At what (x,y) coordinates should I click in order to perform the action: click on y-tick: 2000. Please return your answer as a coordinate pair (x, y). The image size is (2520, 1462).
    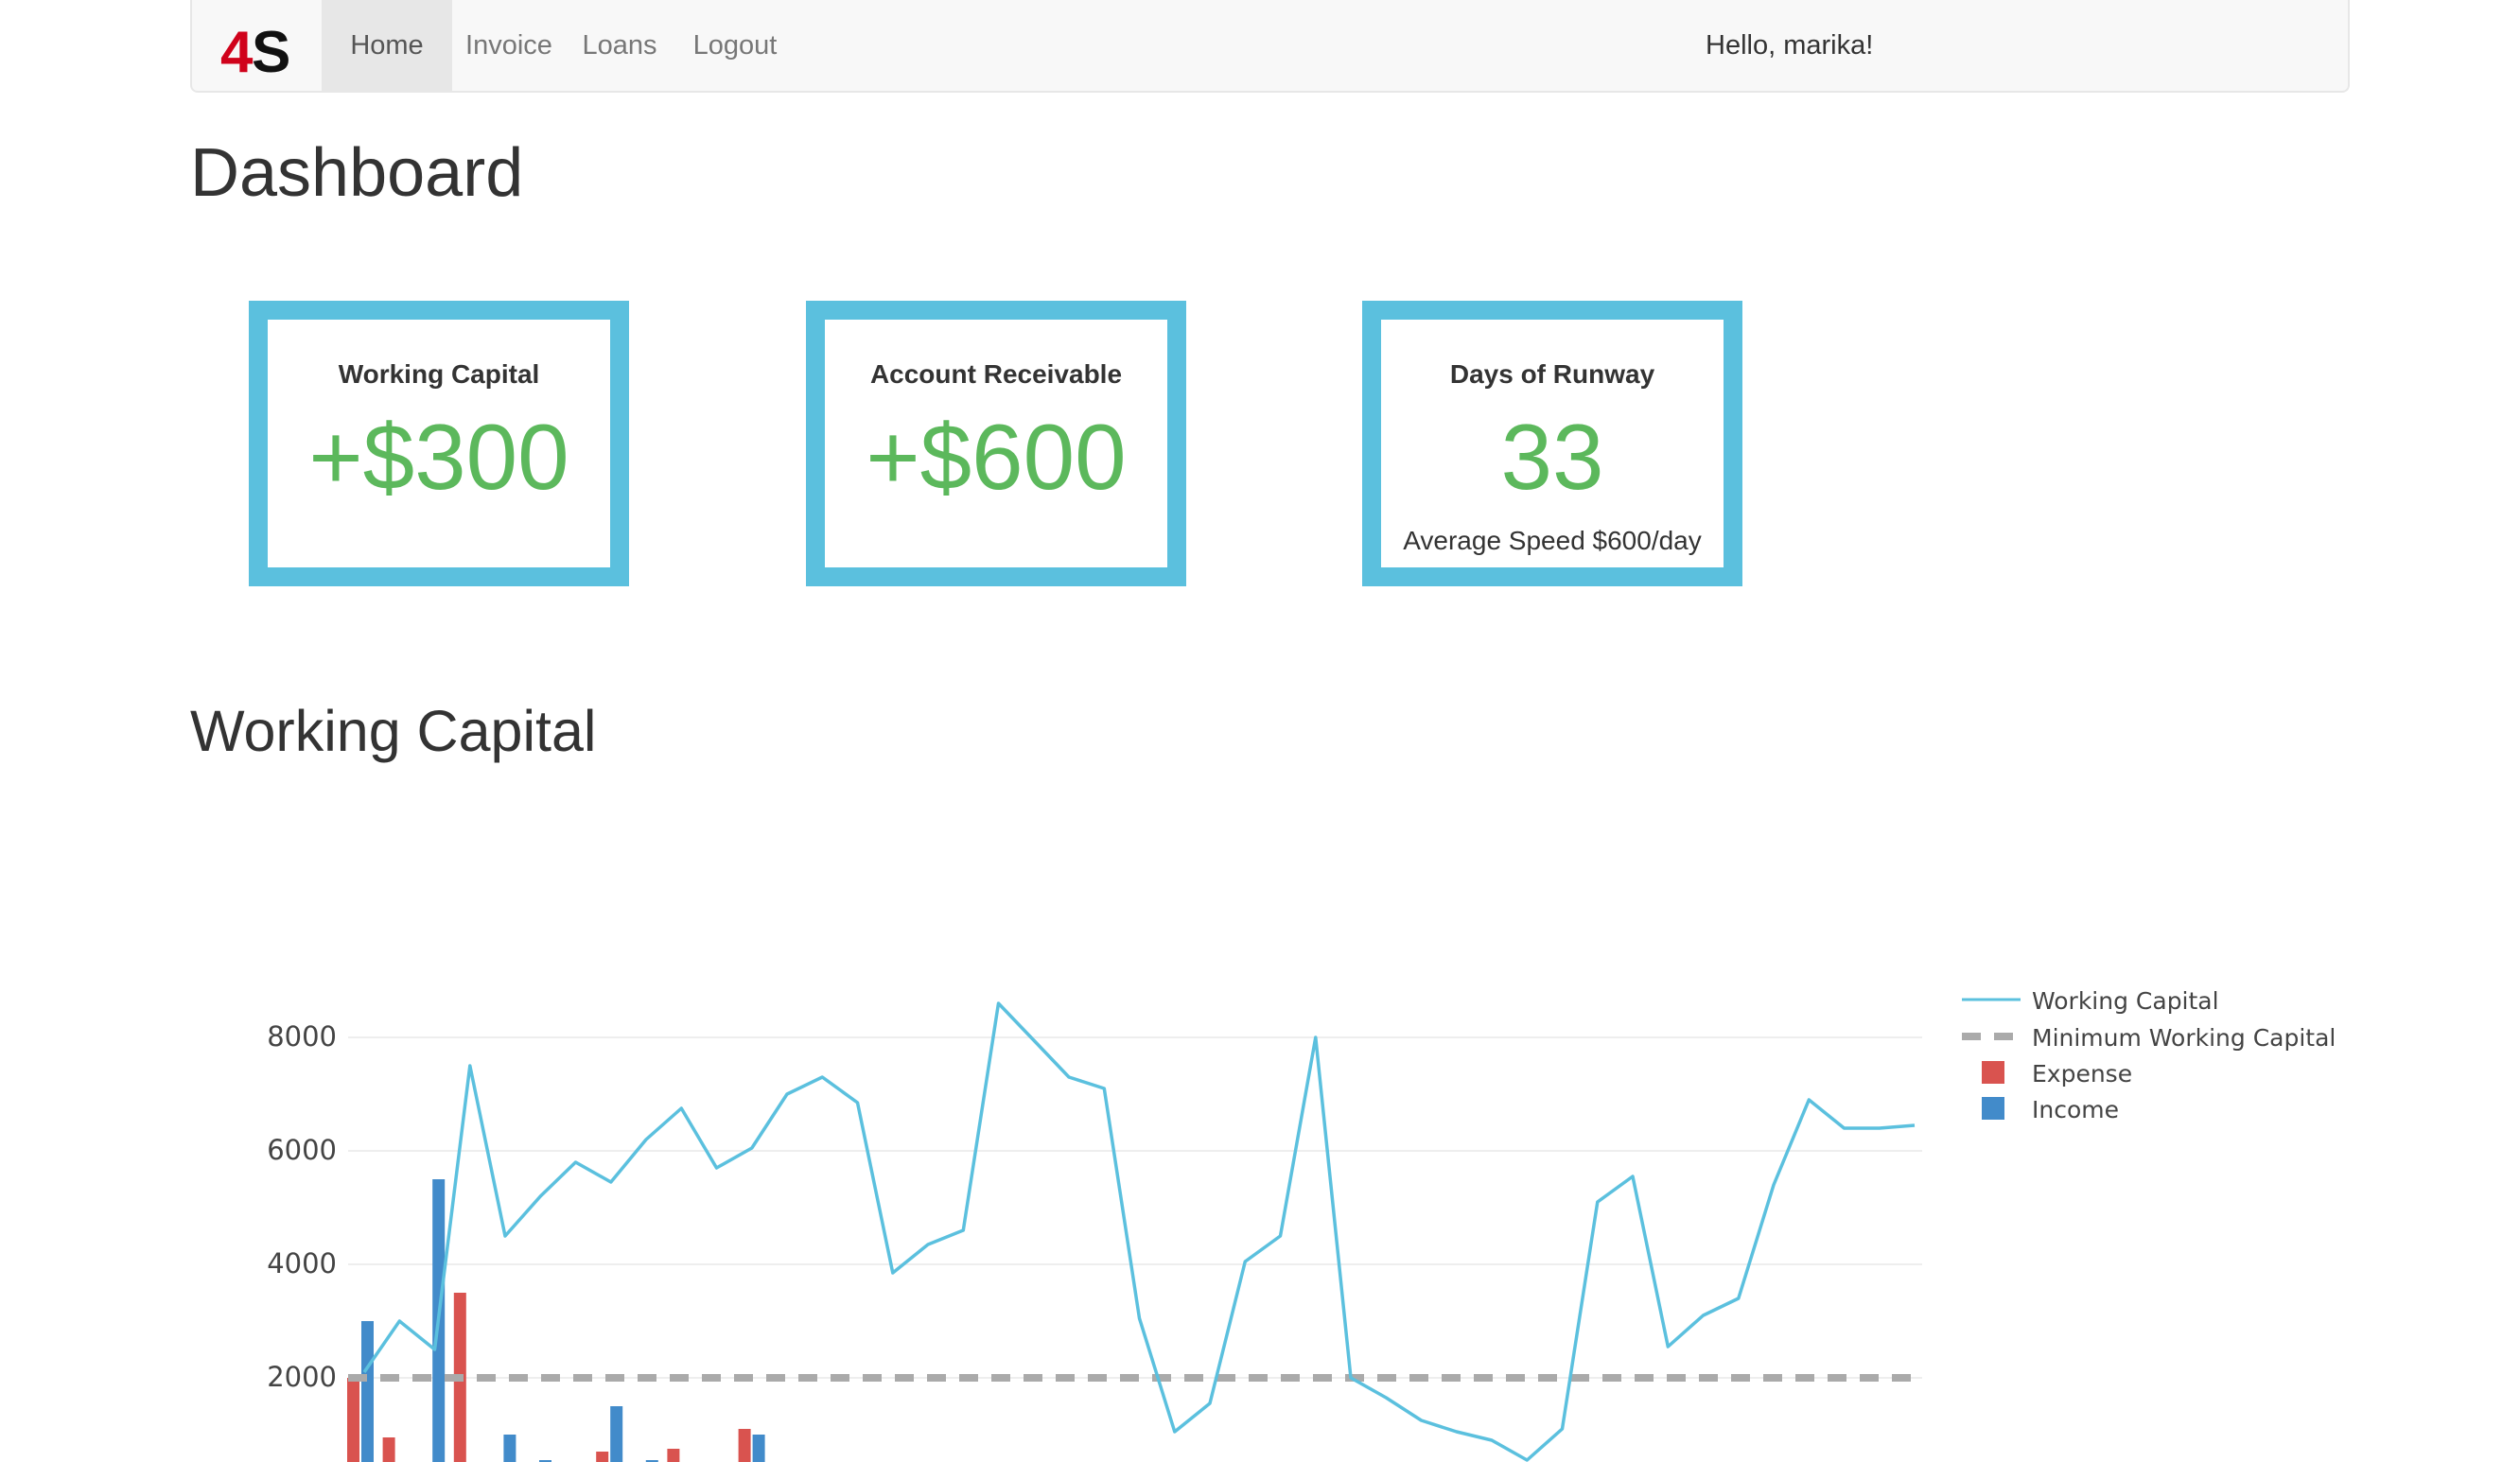
    Looking at the image, I should click on (302, 1377).